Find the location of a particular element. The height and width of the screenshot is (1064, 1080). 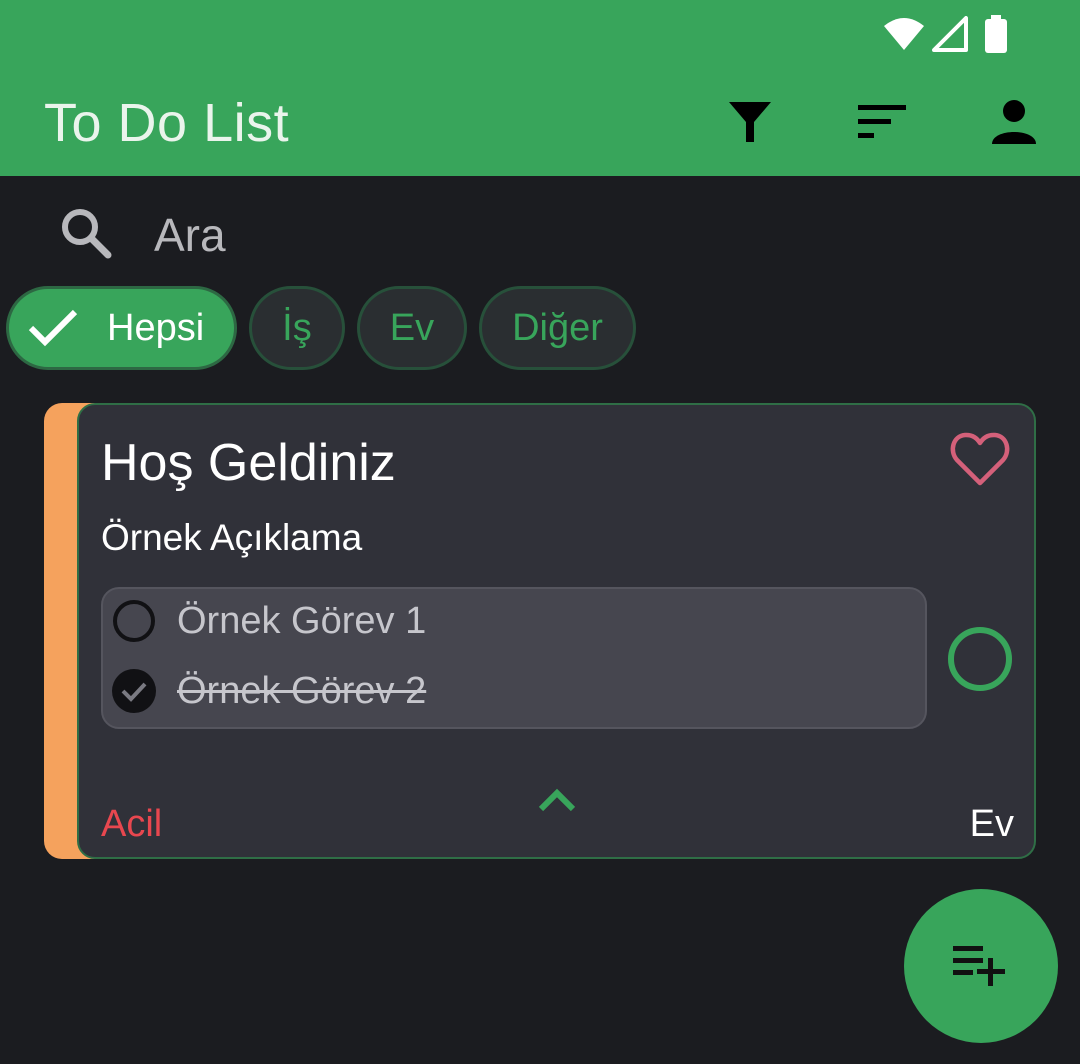

subtask-list: Örnek Görev 1 Örnek Görev 2 is located at coordinates (514, 658).